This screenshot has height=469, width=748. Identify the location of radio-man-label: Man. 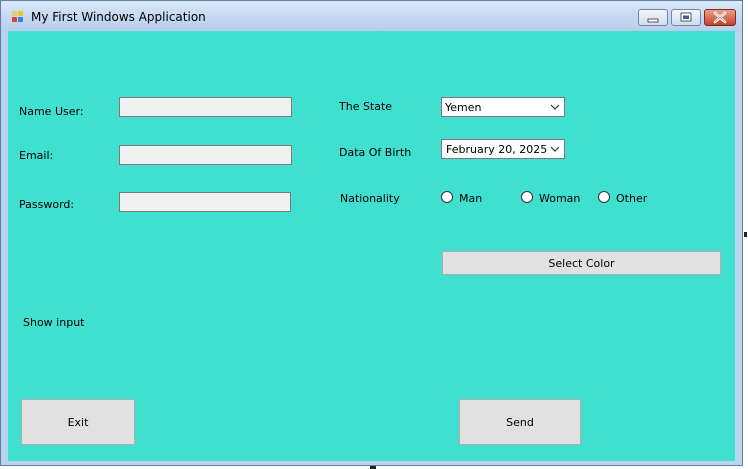
(470, 198).